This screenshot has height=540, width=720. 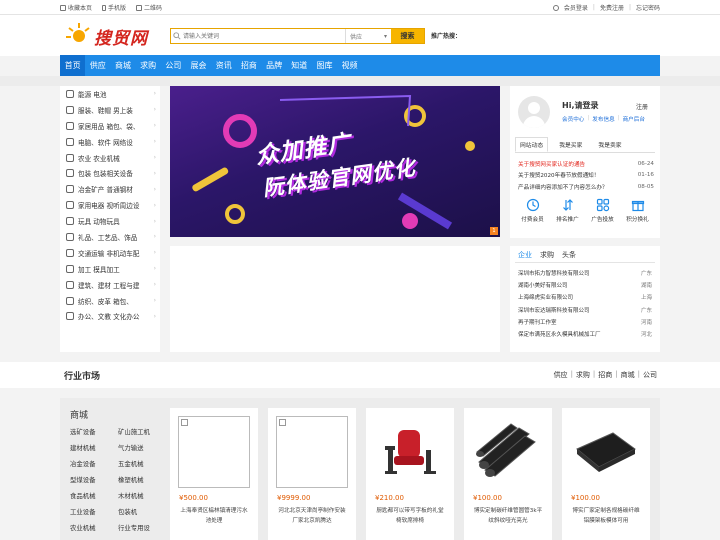 What do you see at coordinates (114, 7) in the screenshot?
I see `mobile-link: 手机版` at bounding box center [114, 7].